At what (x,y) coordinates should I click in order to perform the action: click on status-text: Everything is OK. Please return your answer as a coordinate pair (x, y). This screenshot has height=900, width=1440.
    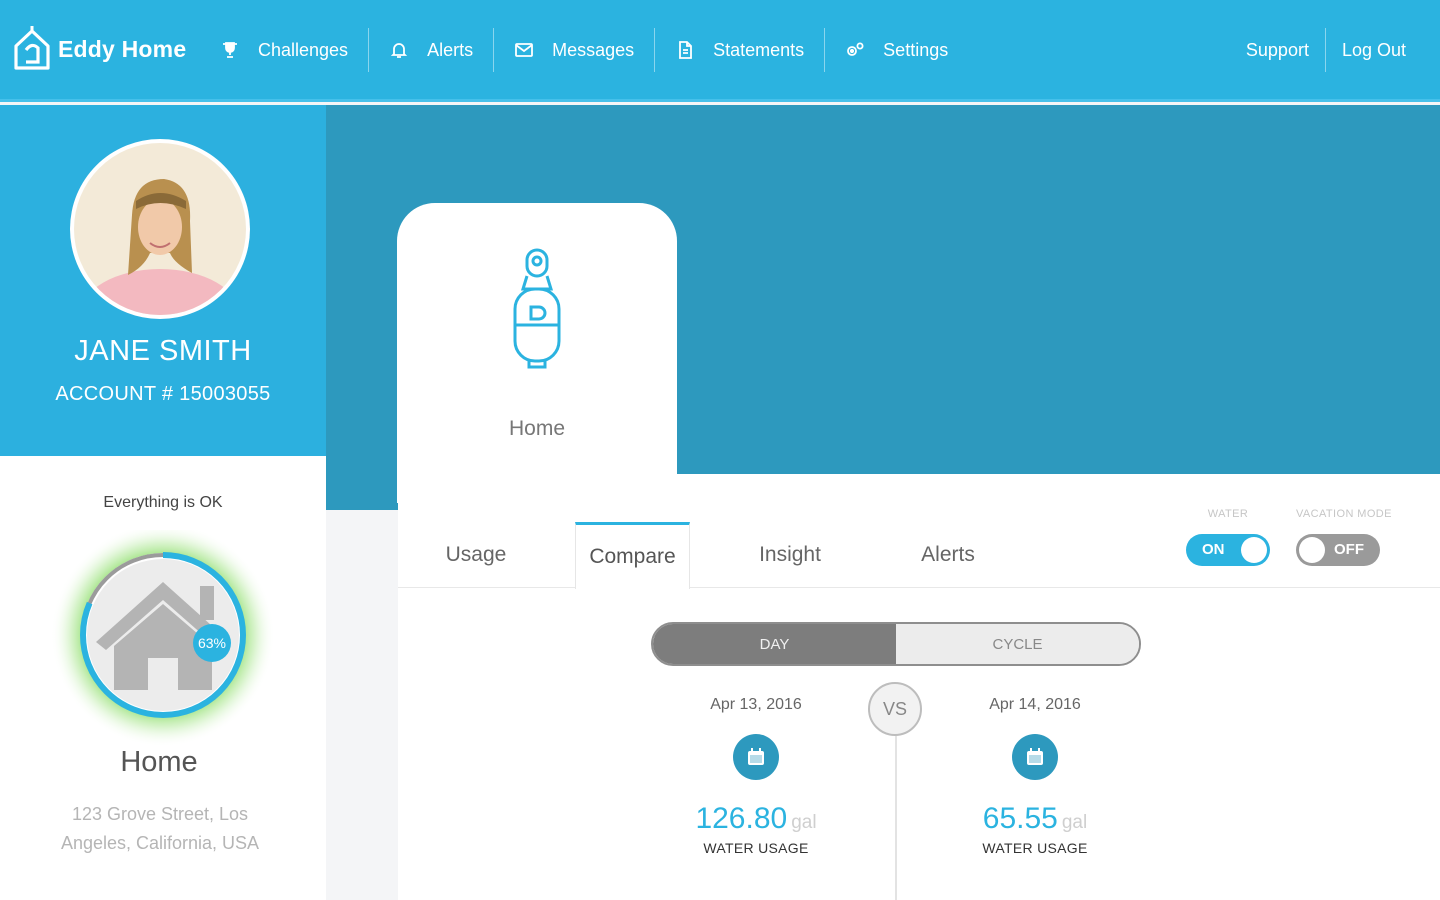
    Looking at the image, I should click on (163, 502).